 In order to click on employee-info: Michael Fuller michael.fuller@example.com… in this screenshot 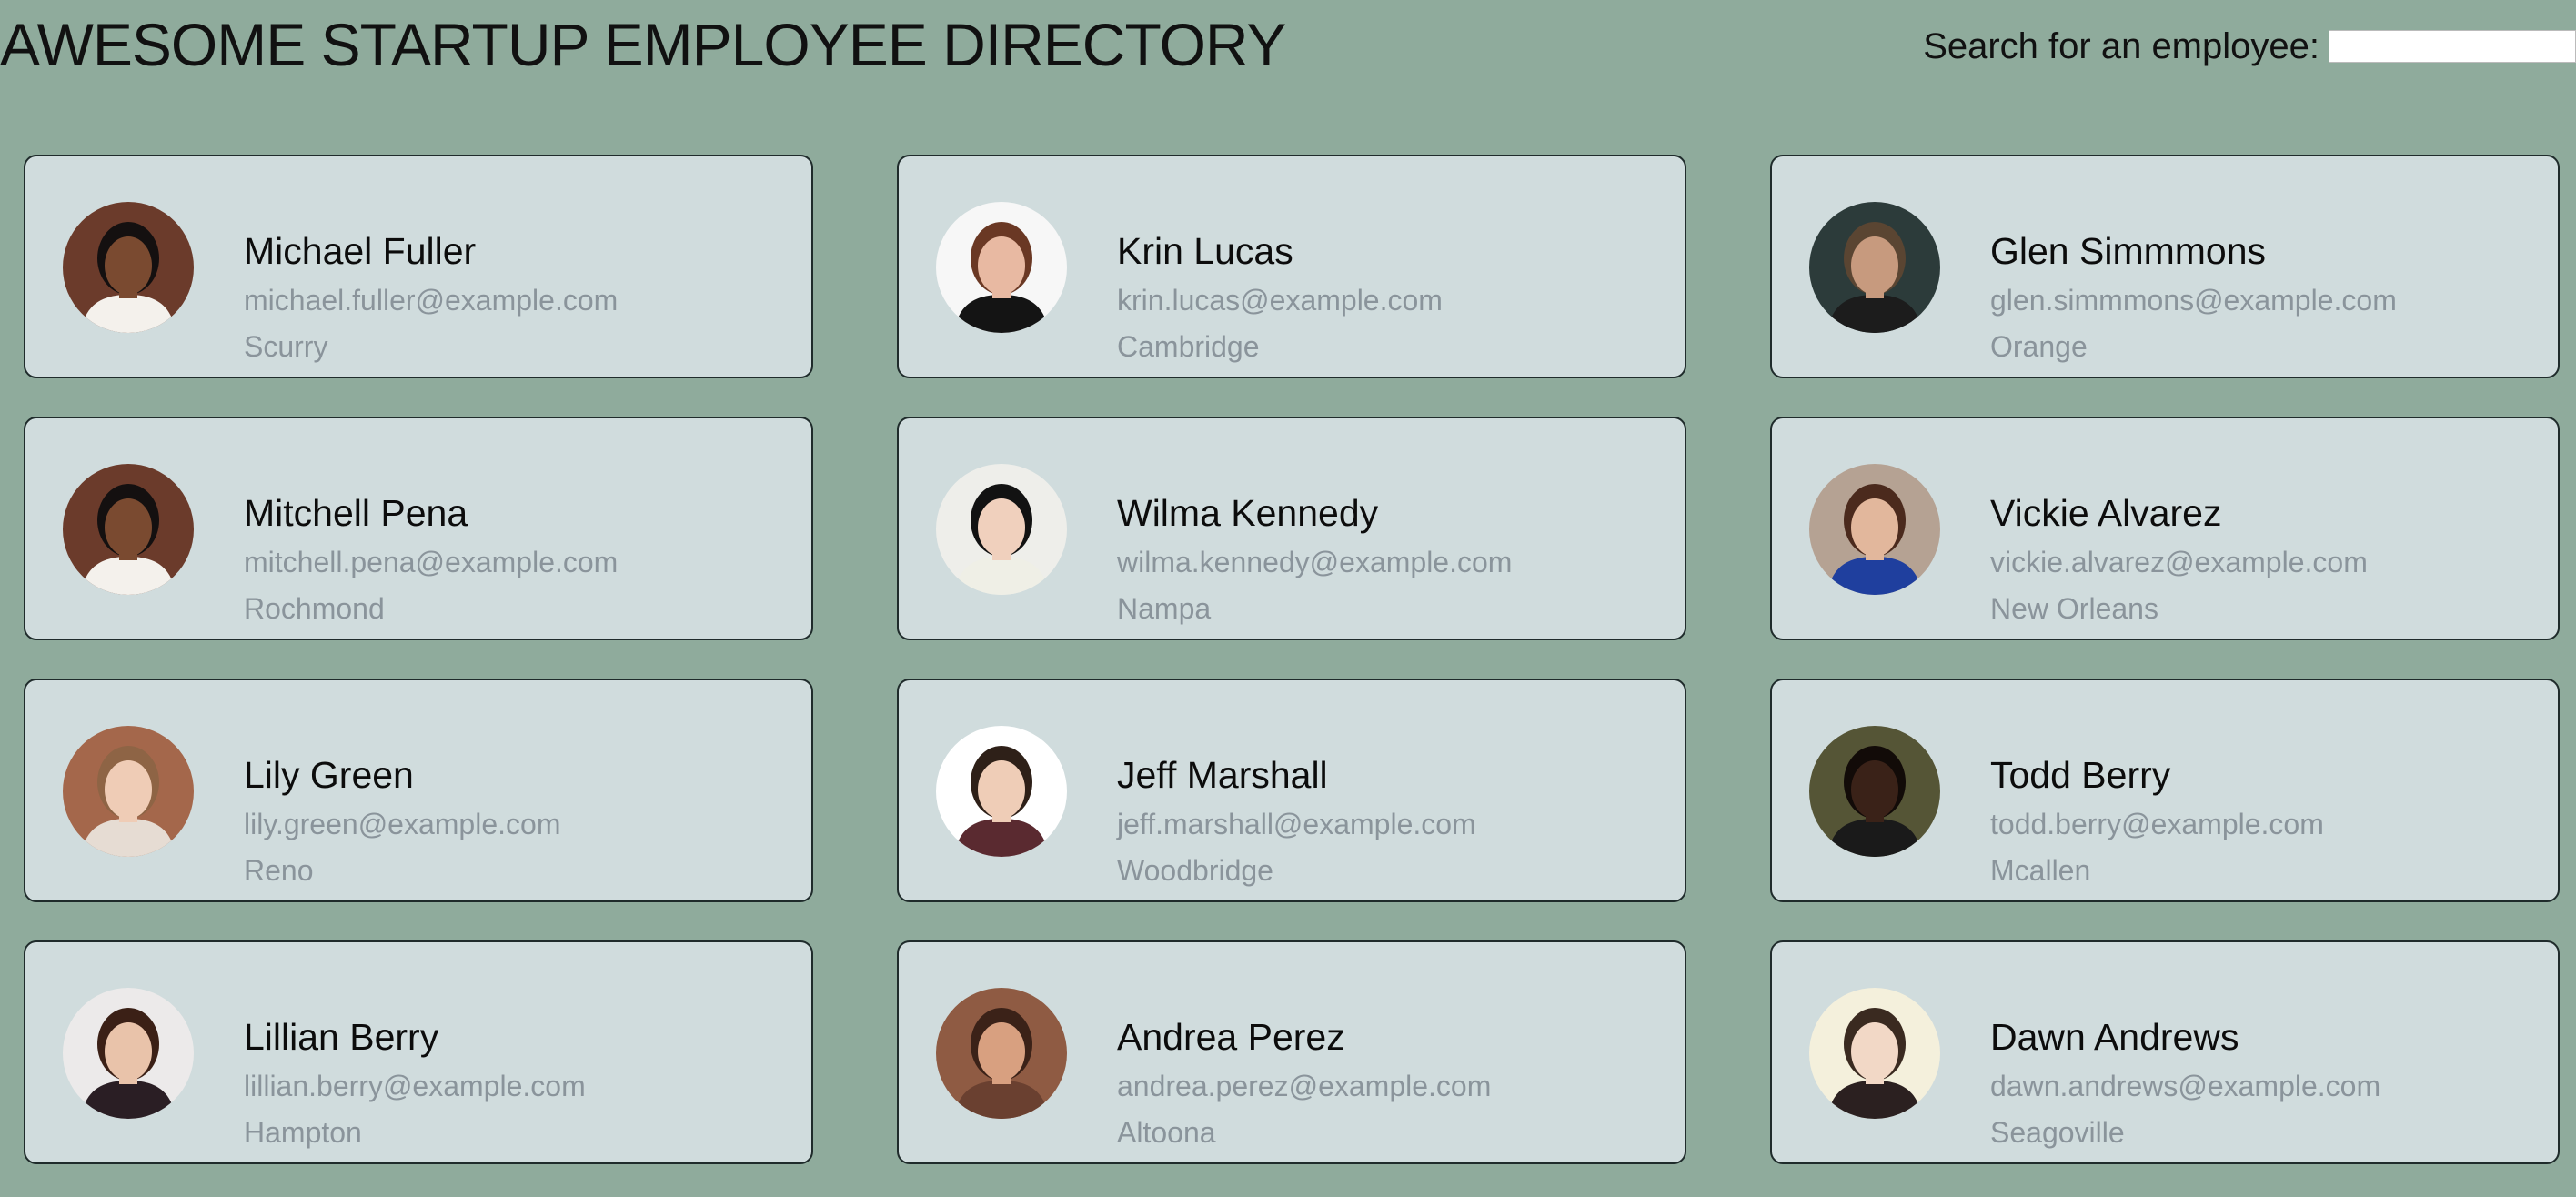, I will do `click(431, 299)`.